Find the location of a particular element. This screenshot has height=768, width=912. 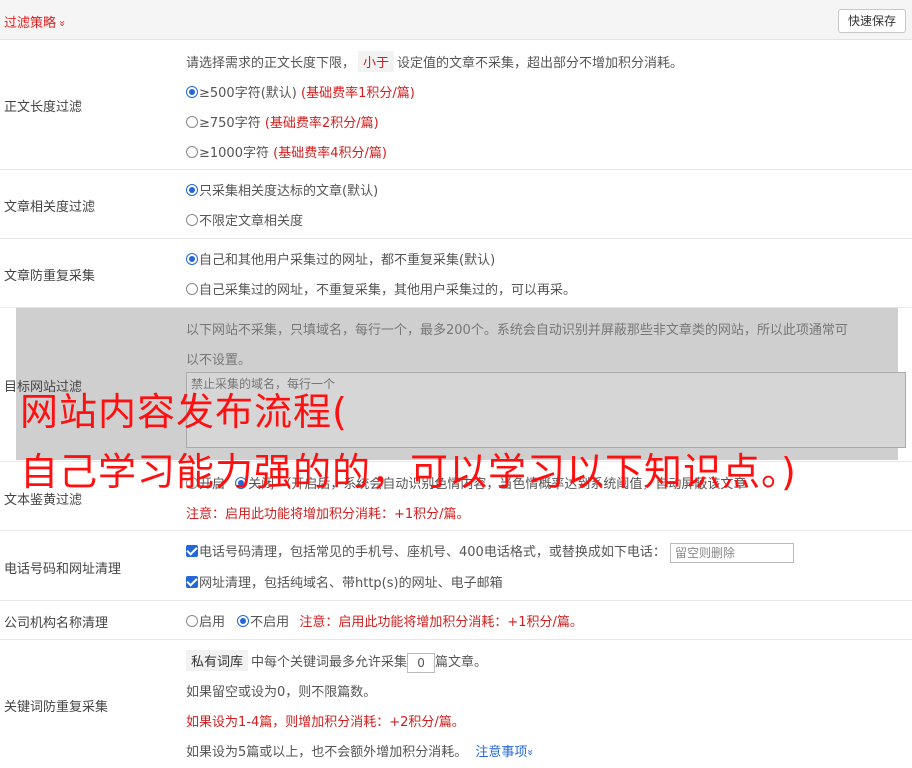

org-option-on: 启用 is located at coordinates (205, 622).